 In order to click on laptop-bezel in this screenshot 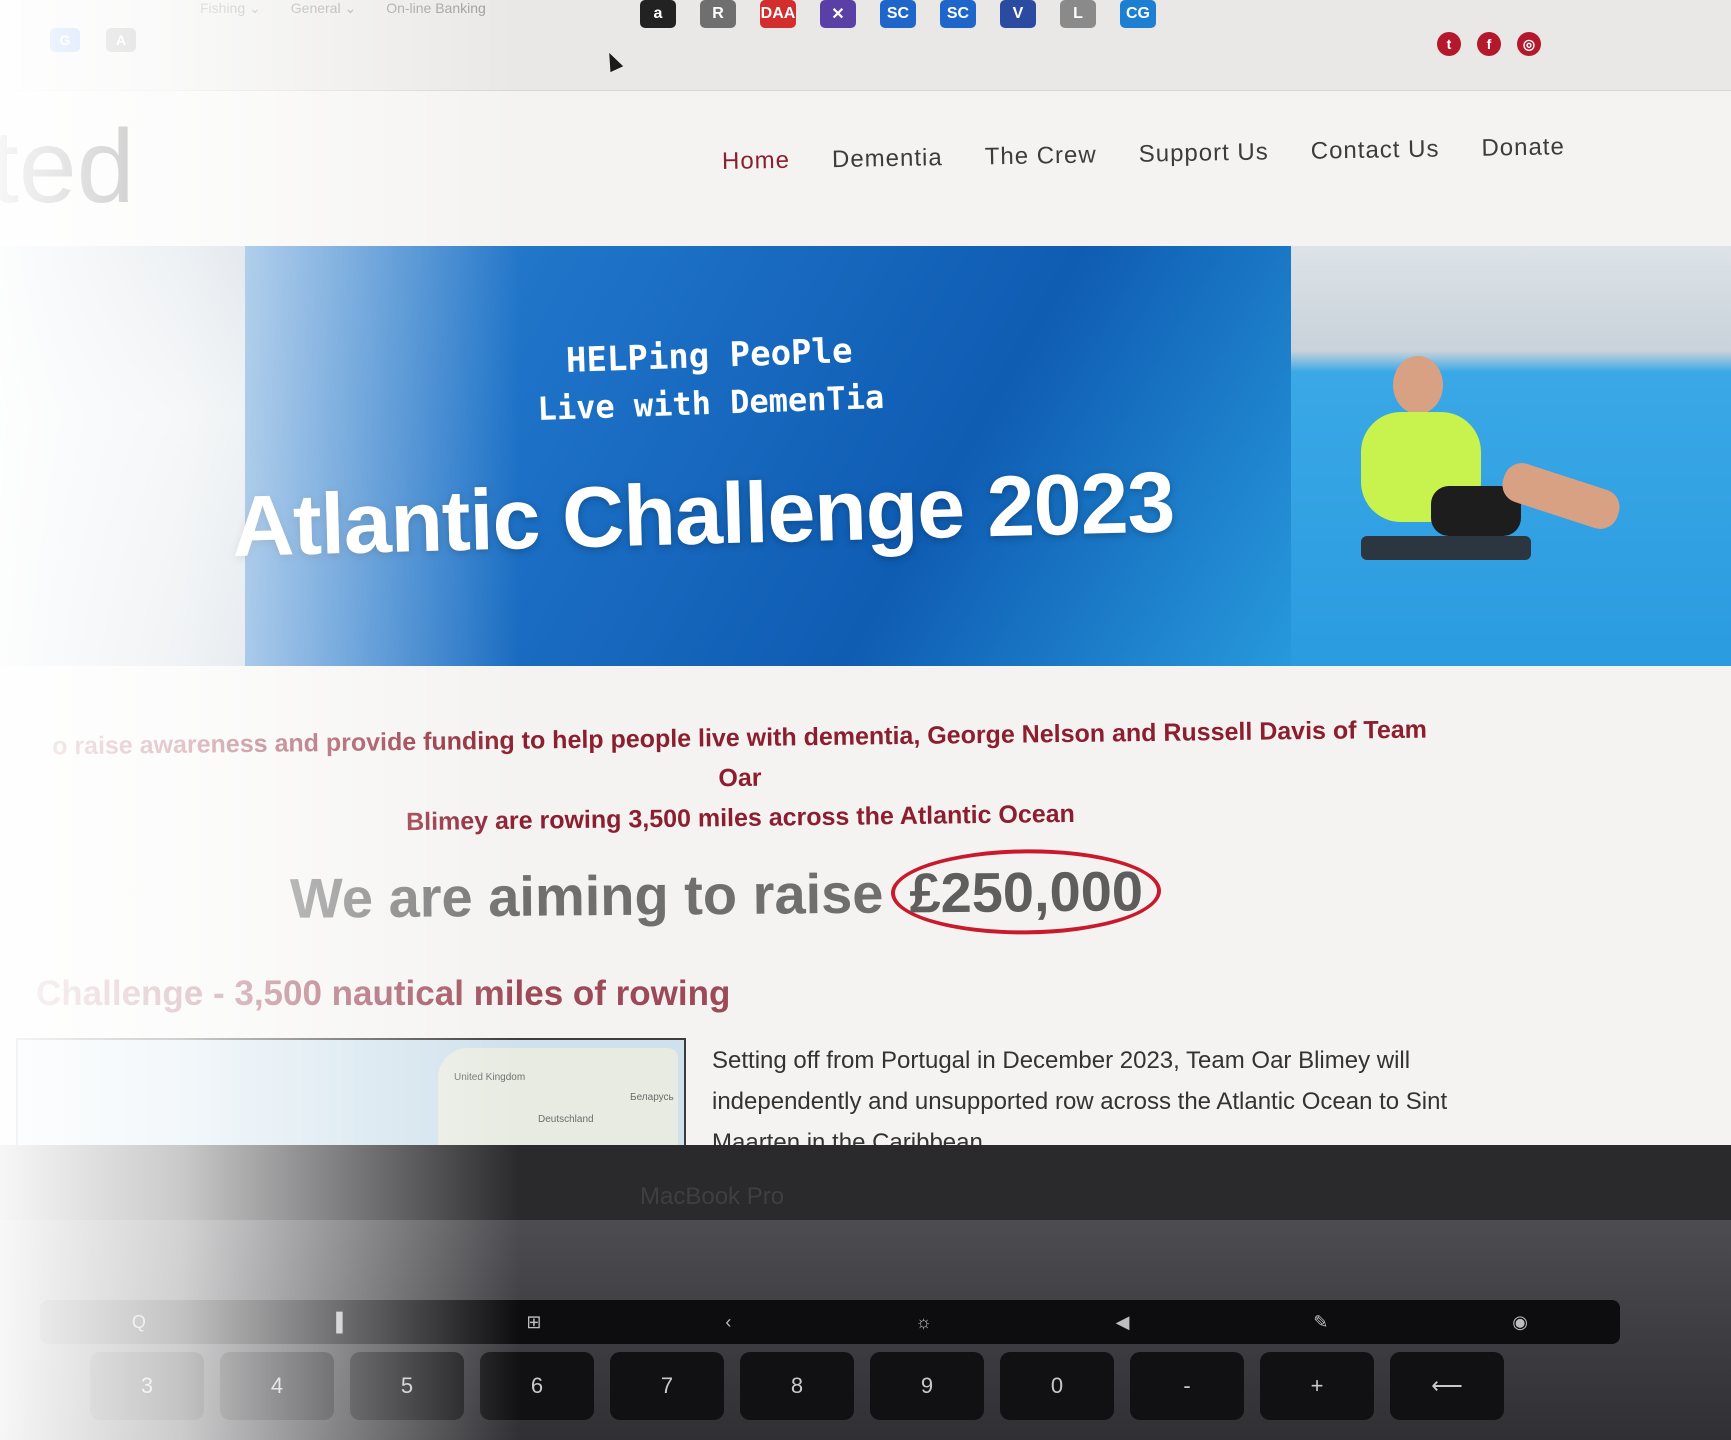, I will do `click(865, 1182)`.